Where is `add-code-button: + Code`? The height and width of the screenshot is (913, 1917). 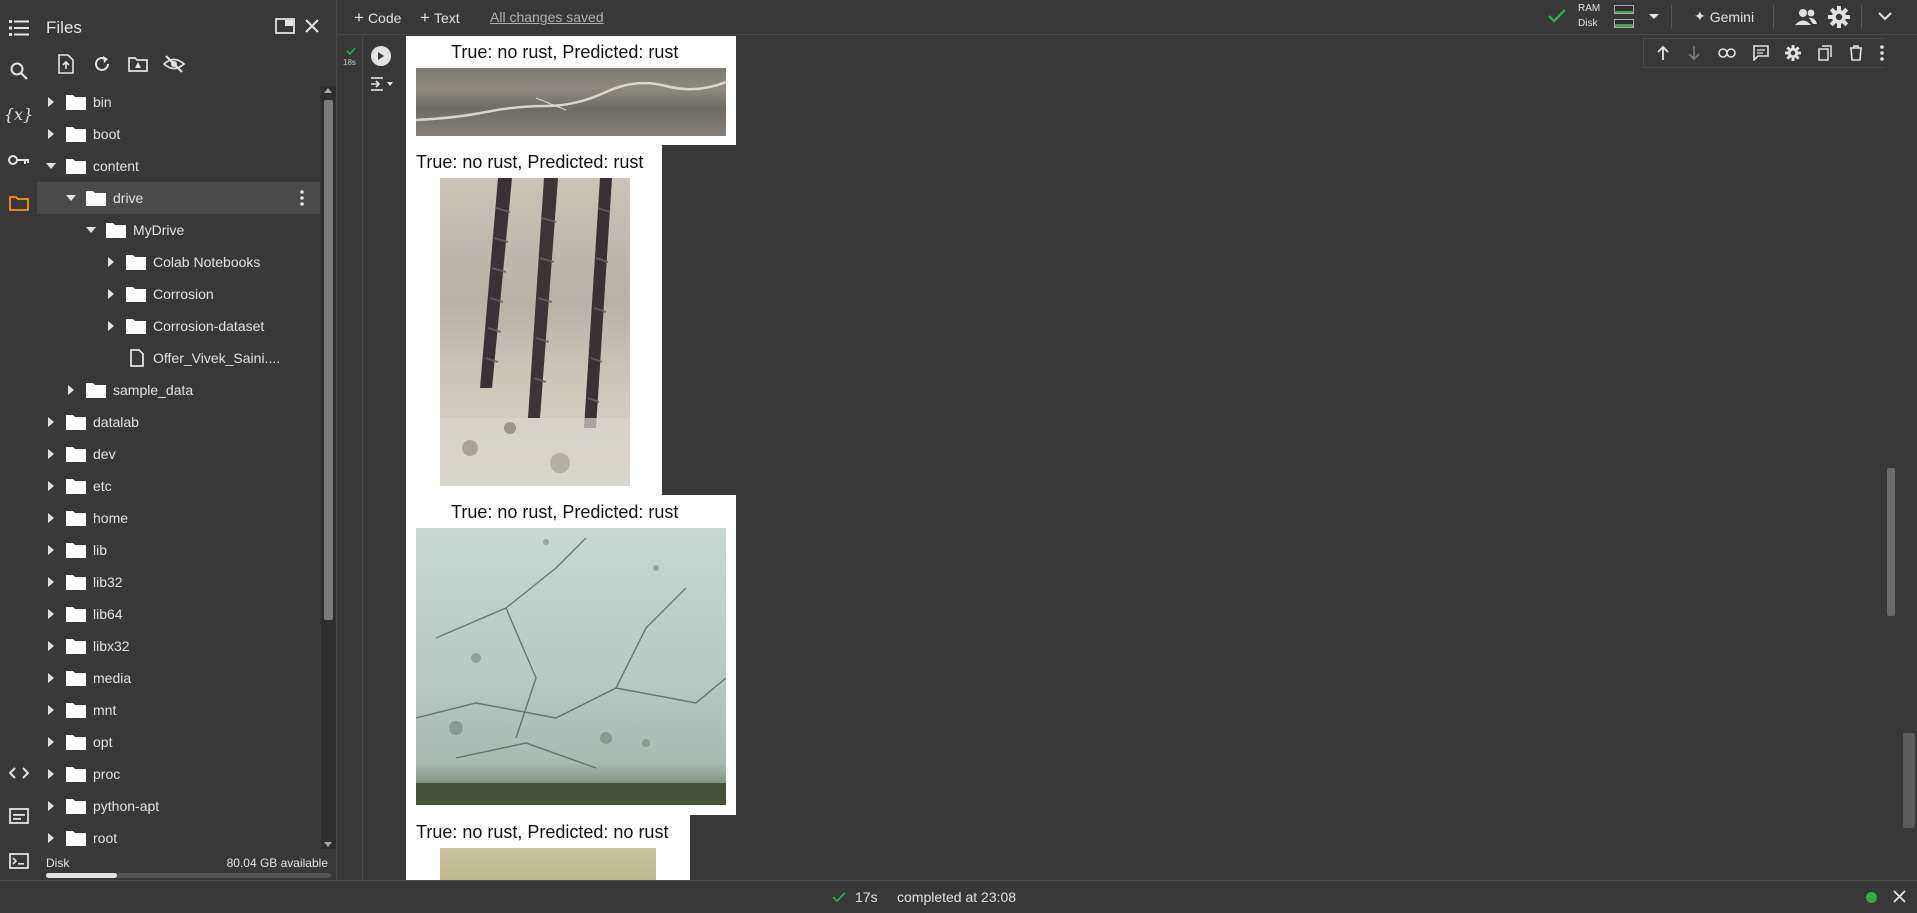 add-code-button: + Code is located at coordinates (377, 18).